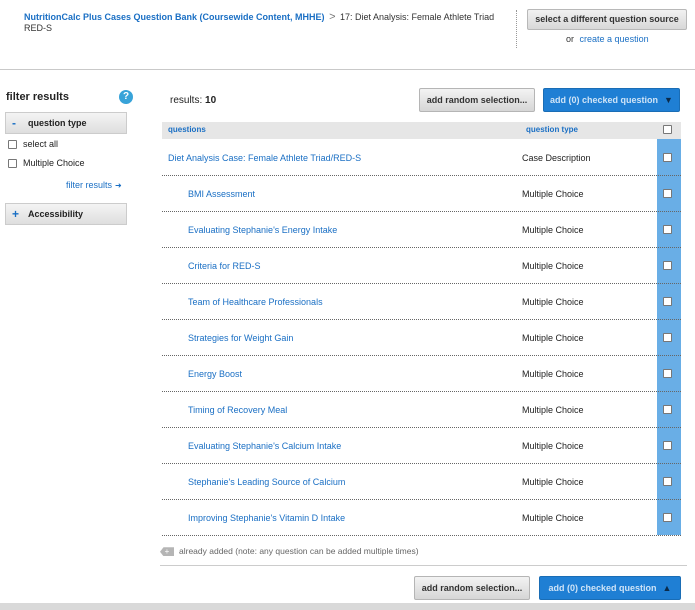 The image size is (695, 610). Describe the element at coordinates (552, 129) in the screenshot. I see `question-type-column-header: question type` at that location.